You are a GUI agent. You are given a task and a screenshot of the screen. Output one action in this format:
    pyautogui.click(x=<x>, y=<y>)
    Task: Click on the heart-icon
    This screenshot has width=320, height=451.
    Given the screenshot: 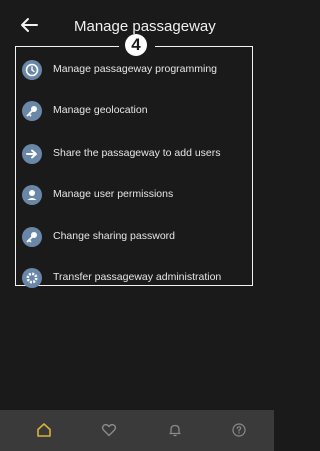 What is the action you would take?
    pyautogui.click(x=109, y=430)
    